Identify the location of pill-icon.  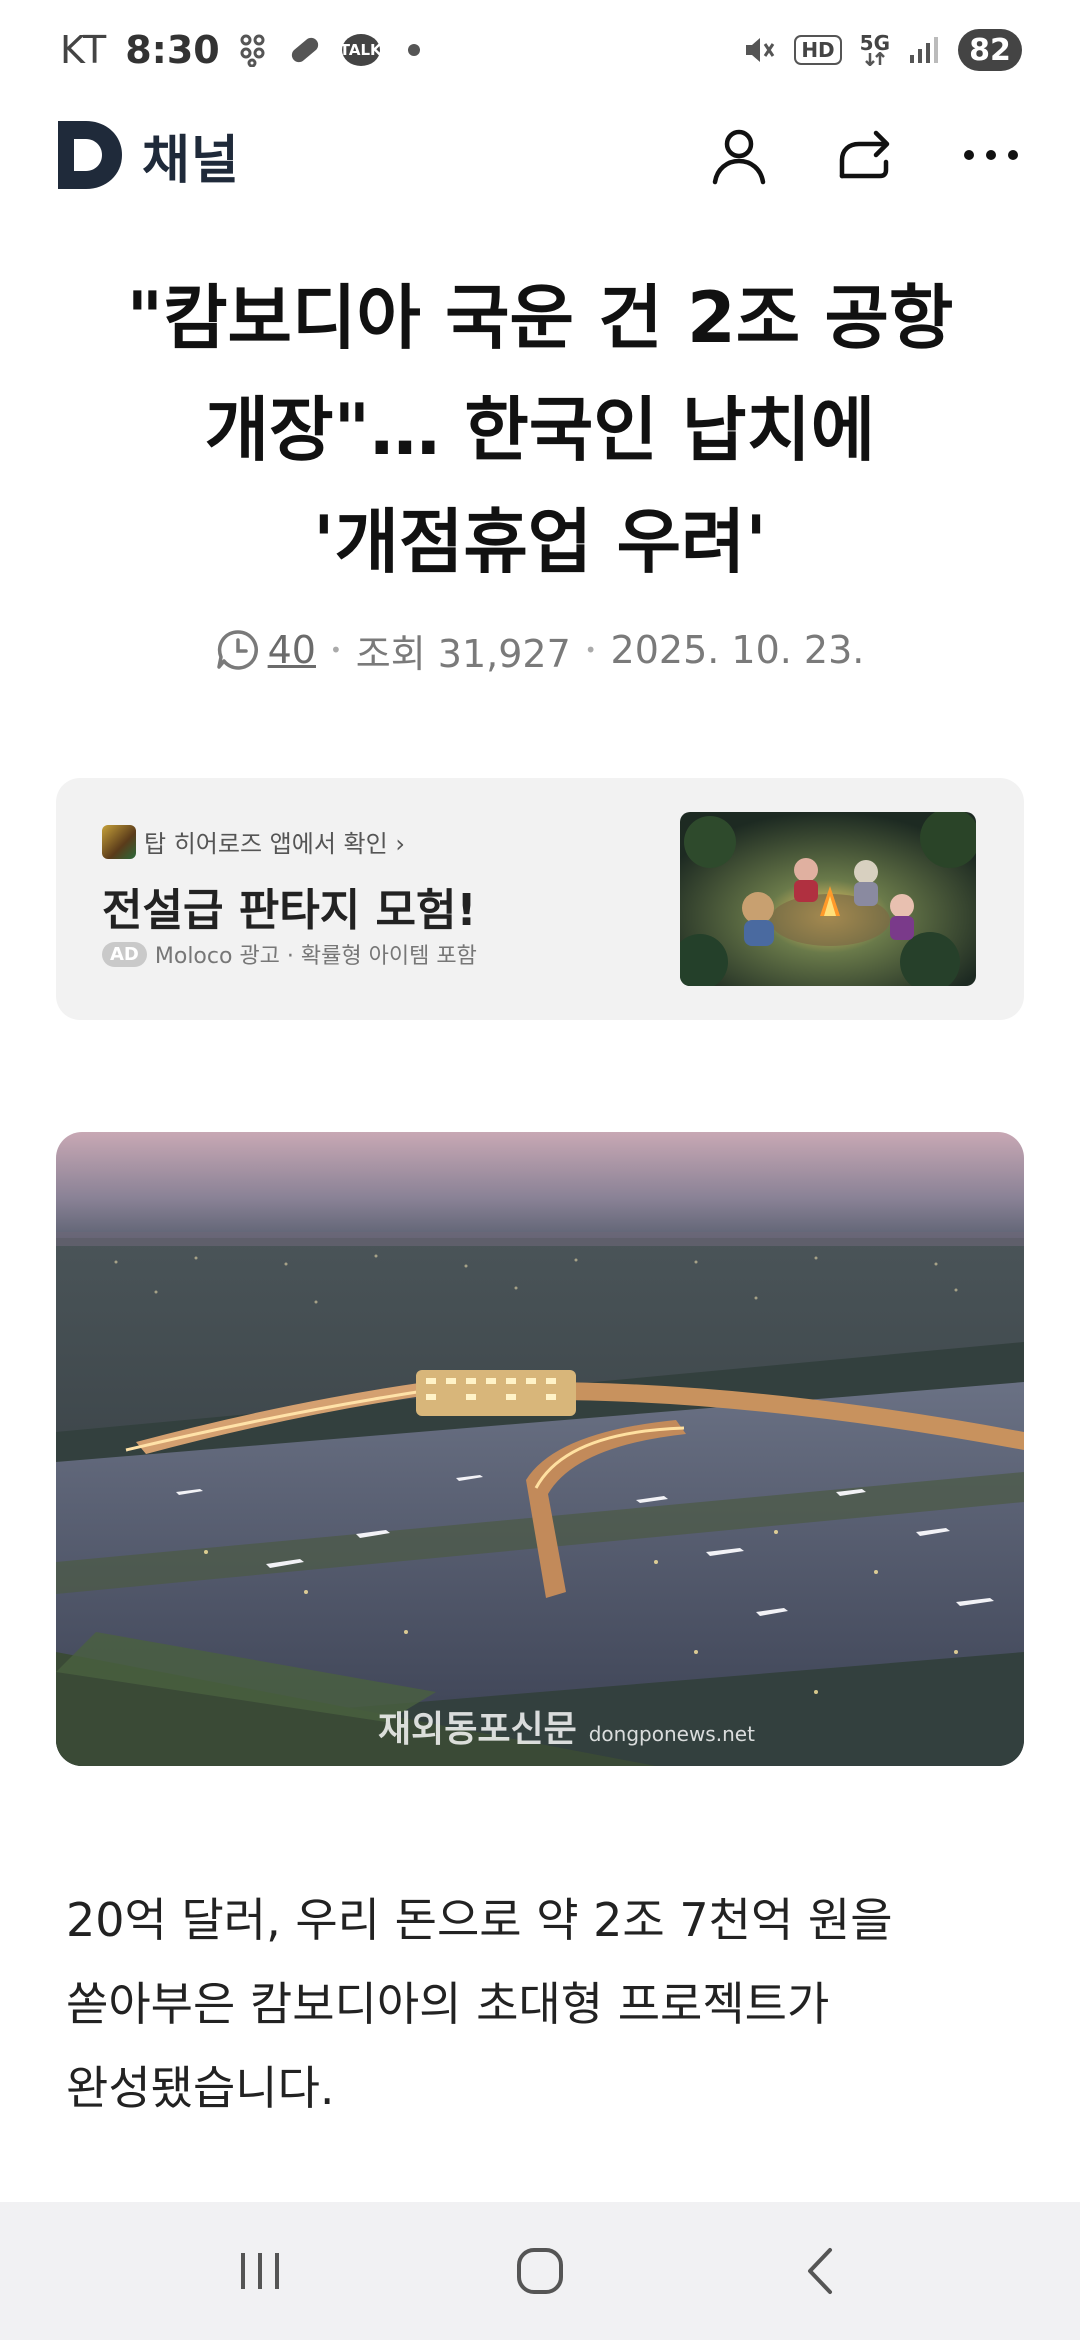
(305, 50).